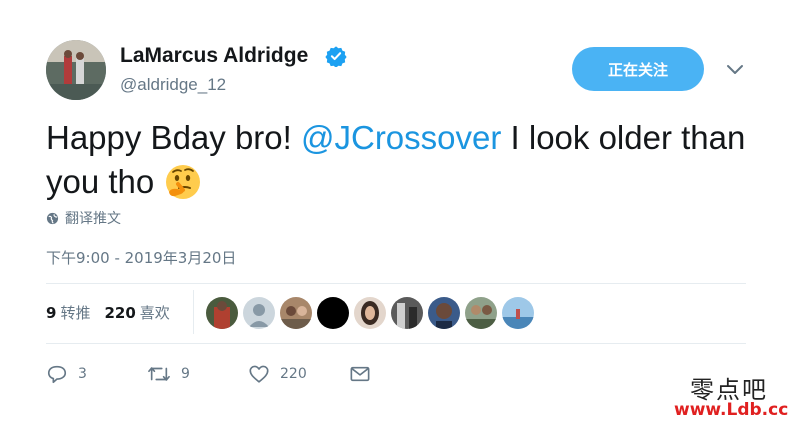  Describe the element at coordinates (183, 182) in the screenshot. I see `thinking-face-icon` at that location.